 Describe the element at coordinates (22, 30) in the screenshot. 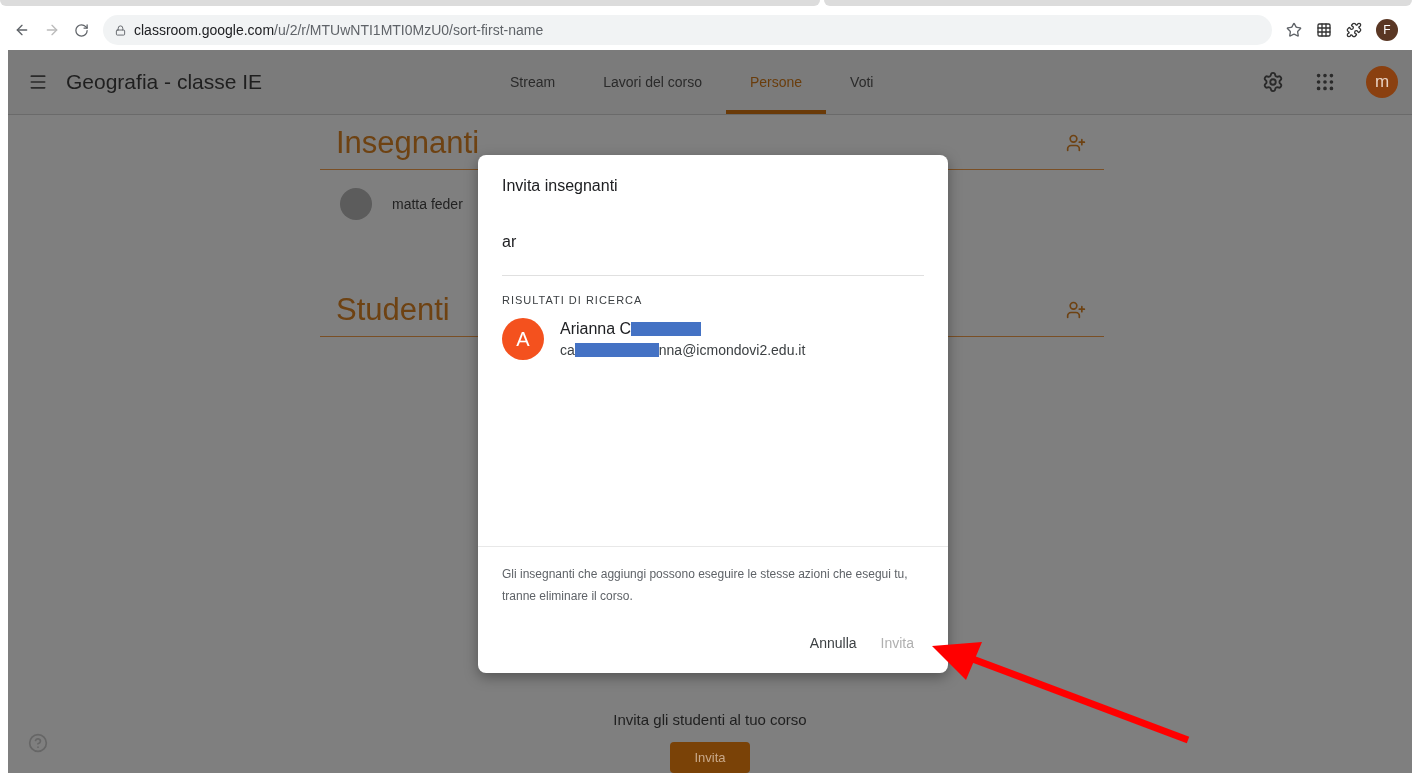

I see `back-icon` at that location.